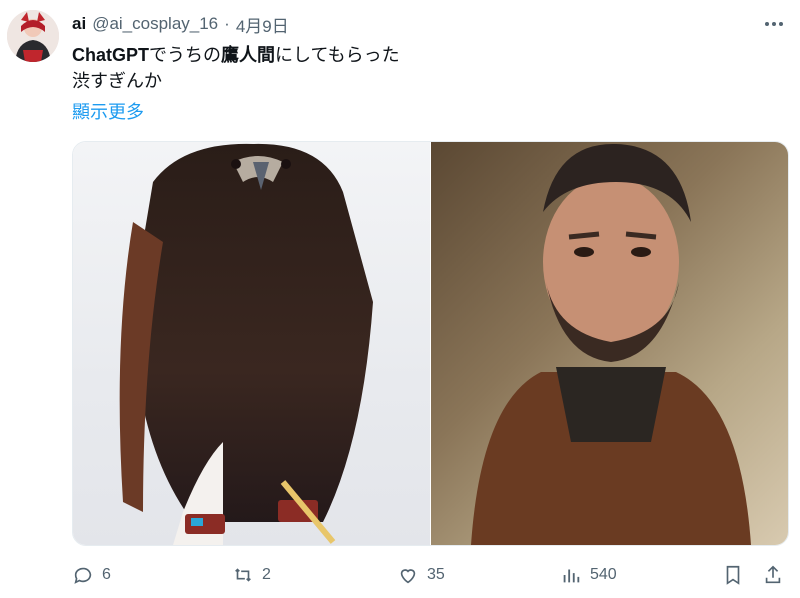 Image resolution: width=800 pixels, height=598 pixels. What do you see at coordinates (603, 574) in the screenshot?
I see `views-count: 540` at bounding box center [603, 574].